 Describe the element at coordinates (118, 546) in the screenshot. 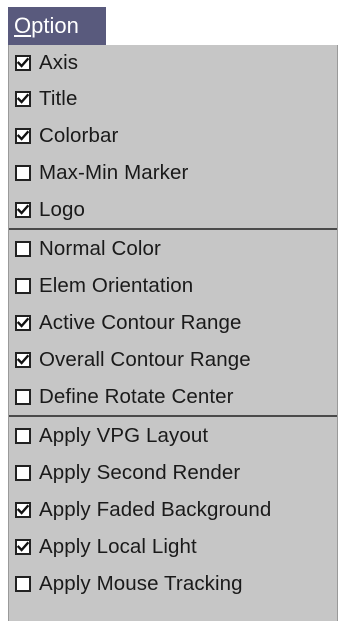

I see `menu-item-label: Apply Local Light` at that location.